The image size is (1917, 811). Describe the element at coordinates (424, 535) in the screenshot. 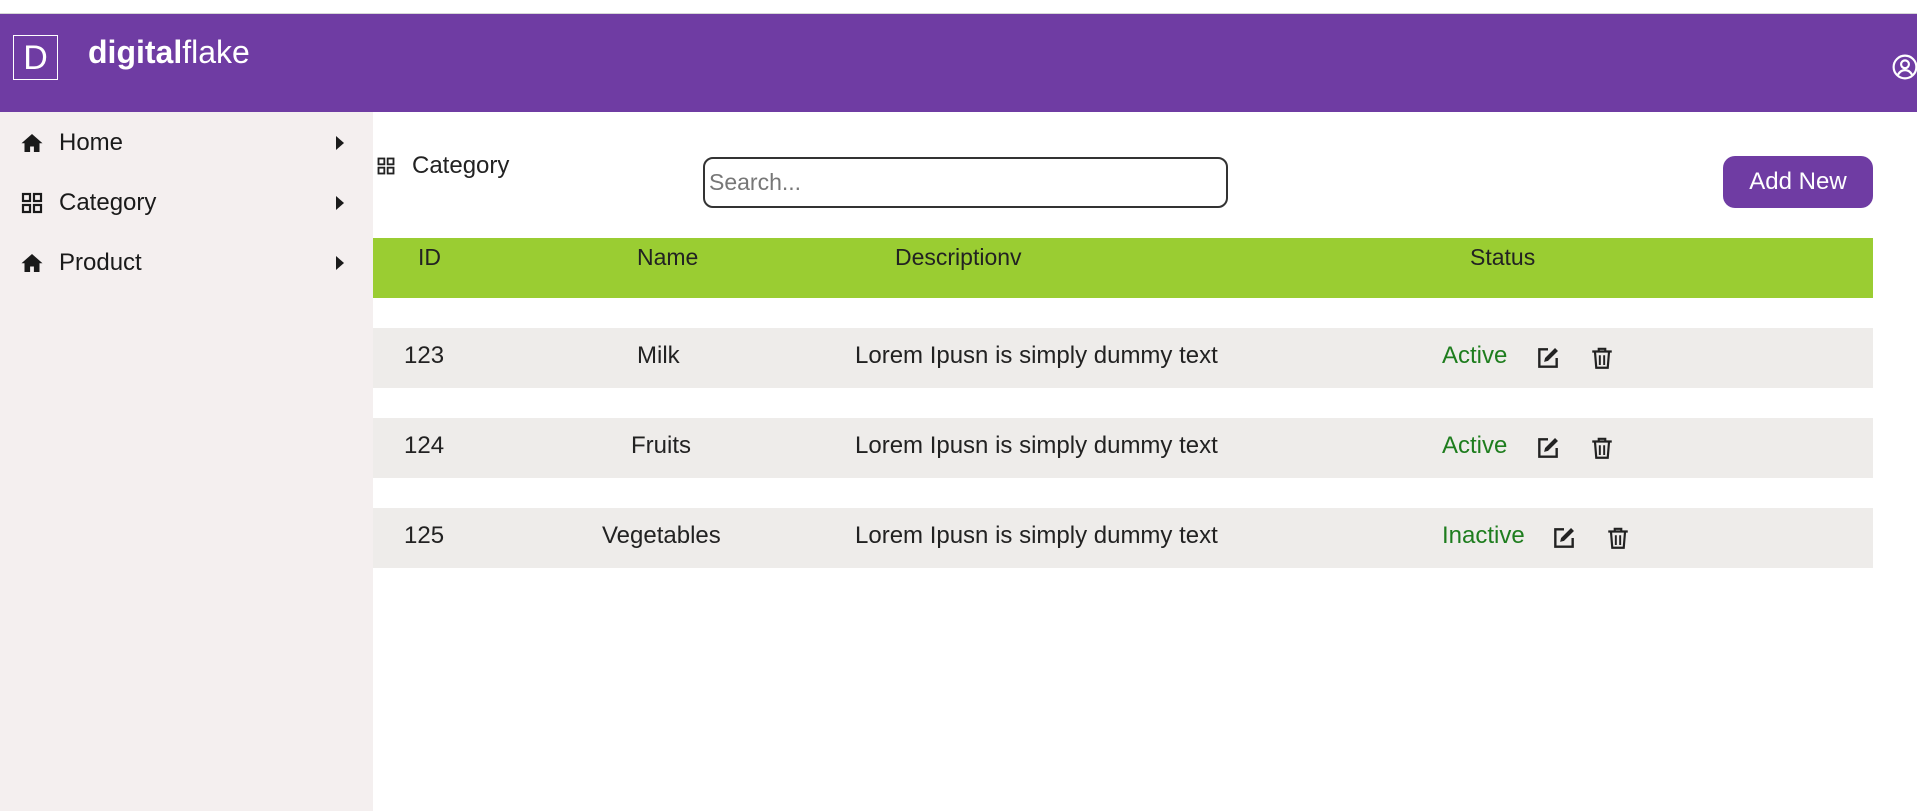

I see `cell-id: 125` at that location.